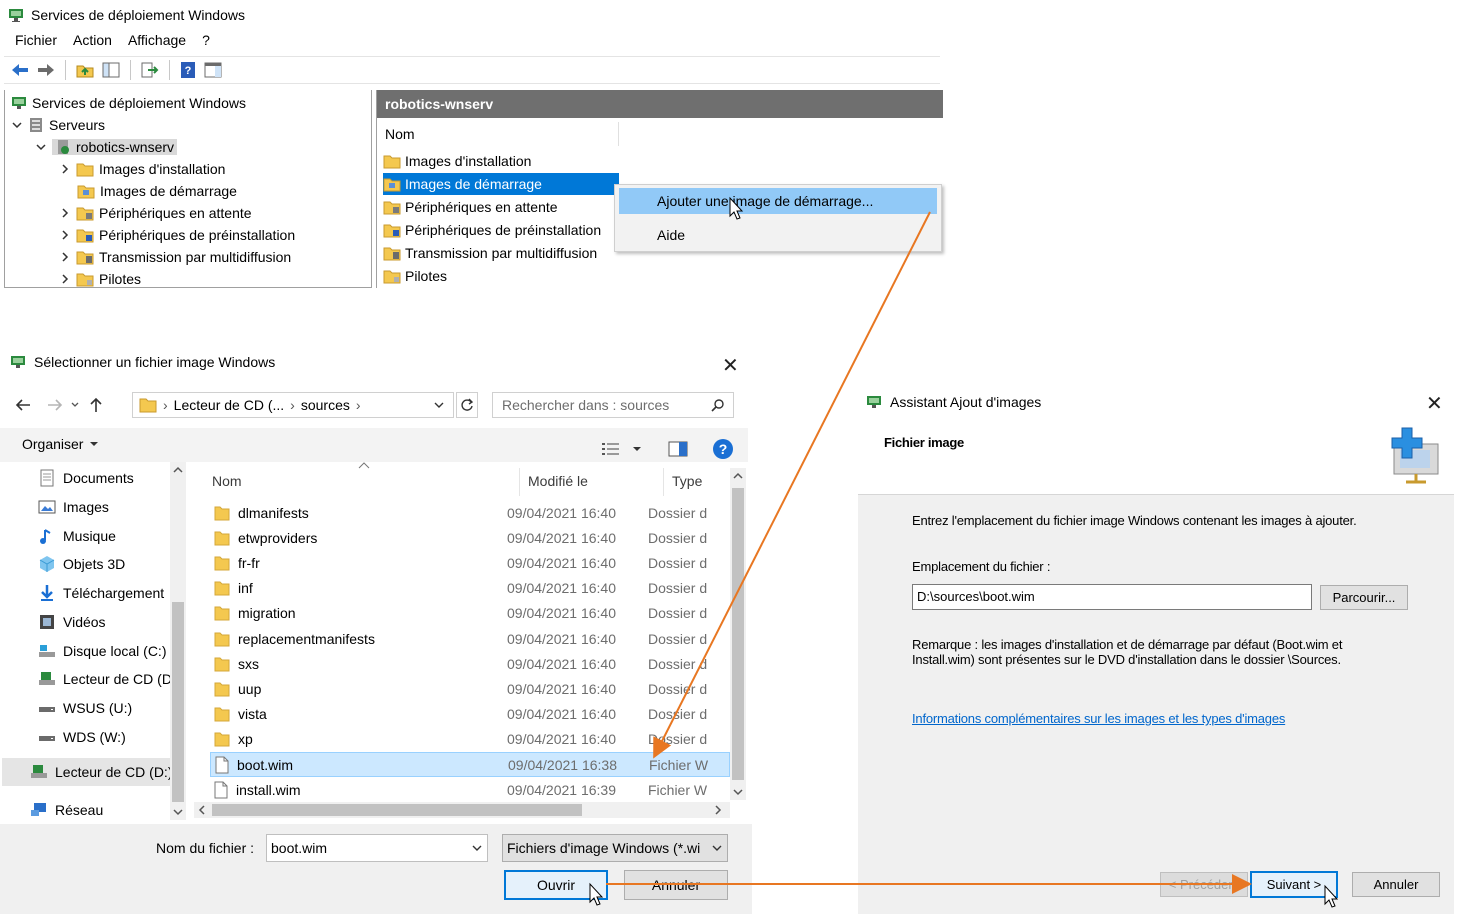 The image size is (1464, 914). Describe the element at coordinates (101, 593) in the screenshot. I see `nav-telechargement: Téléchargement` at that location.